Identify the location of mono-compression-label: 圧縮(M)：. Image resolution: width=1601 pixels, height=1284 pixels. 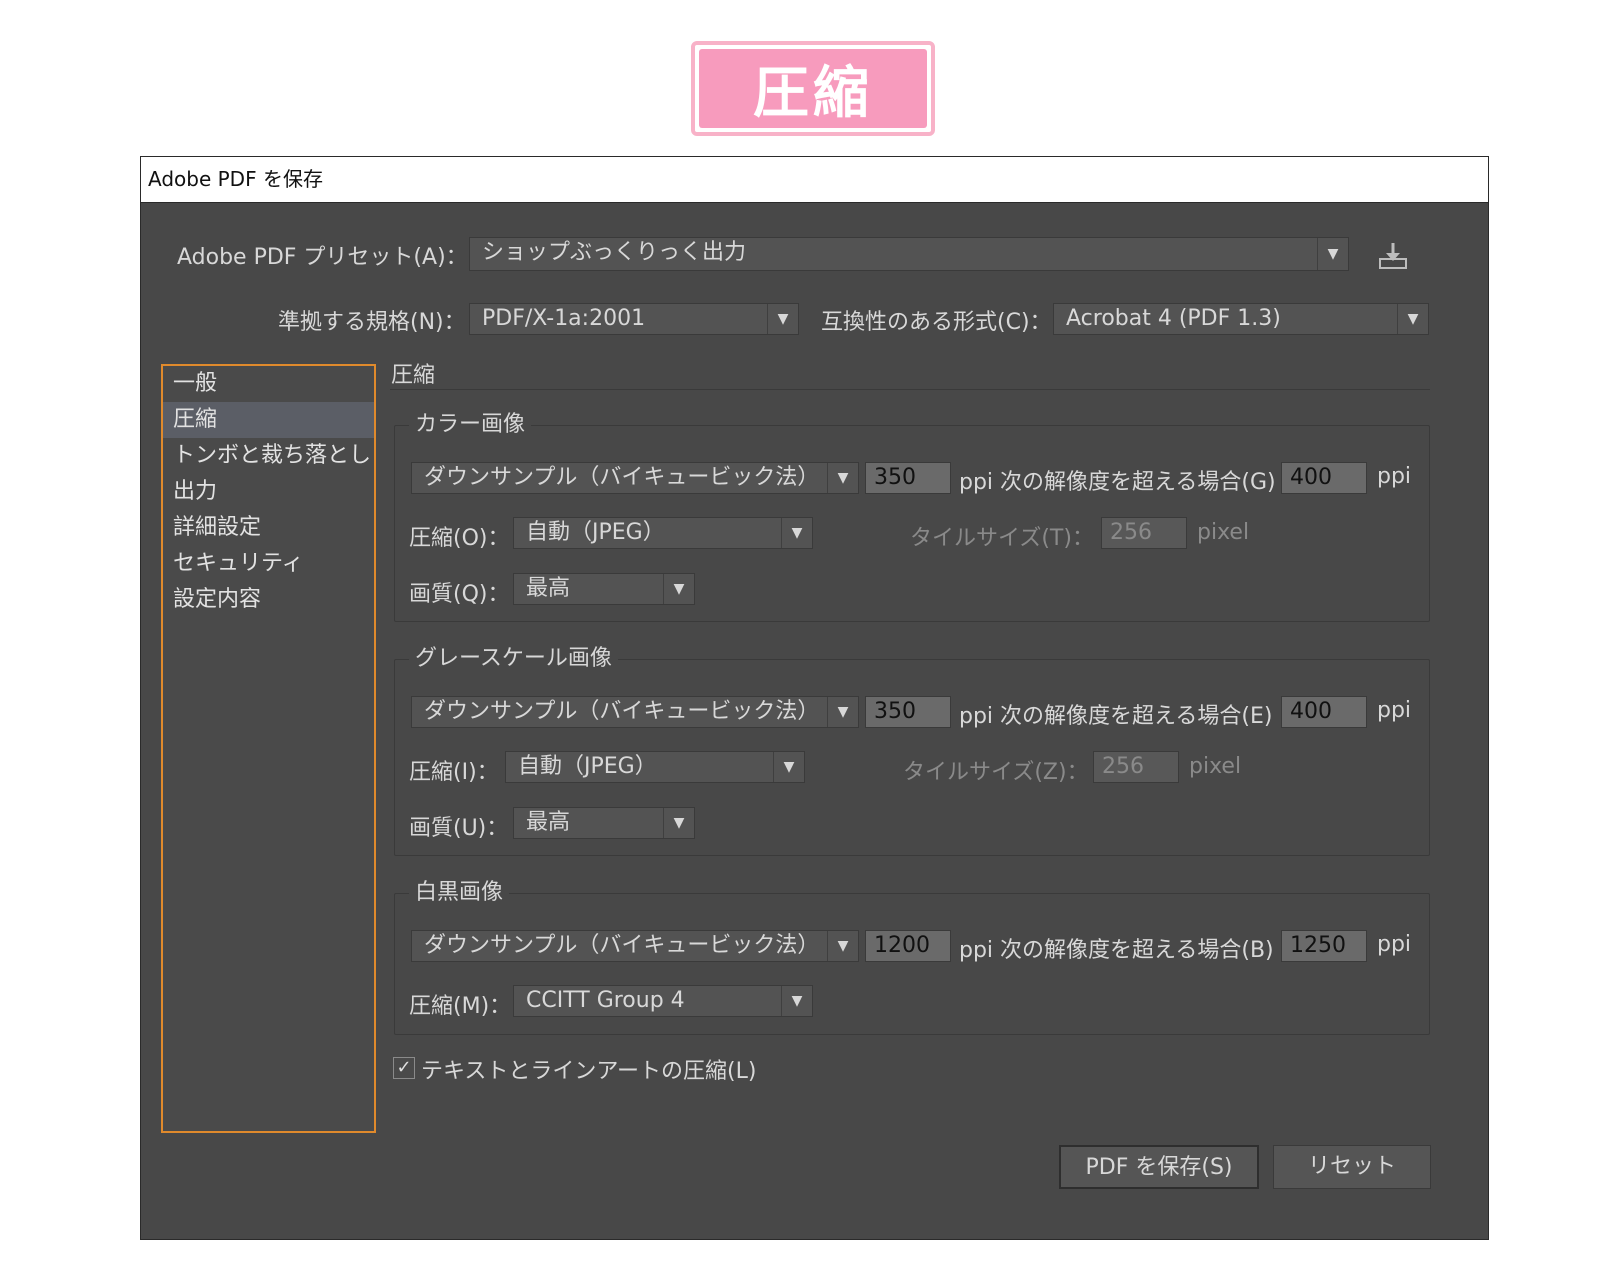
(460, 1006).